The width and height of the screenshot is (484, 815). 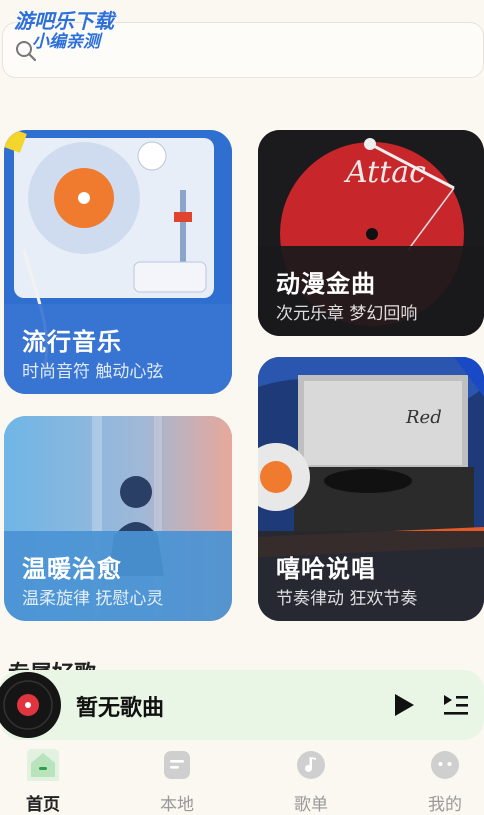 I want to click on card-label: 温暖治愈 温柔旋律 抚慰心灵, so click(x=118, y=576).